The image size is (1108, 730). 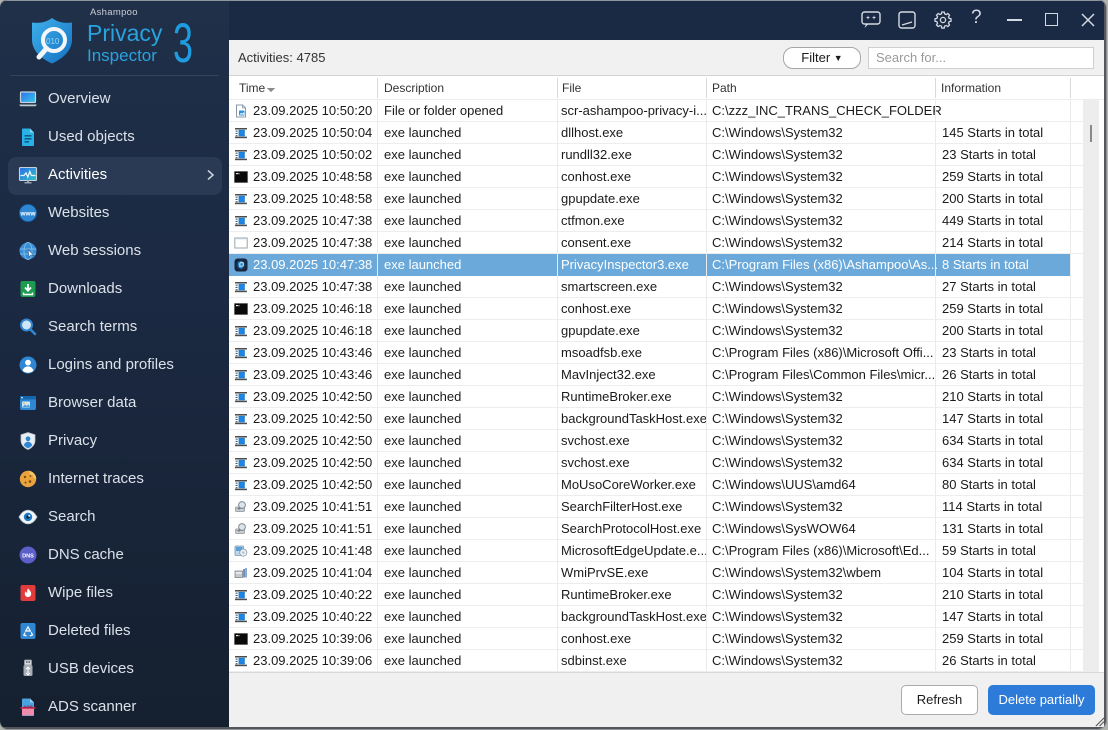 I want to click on svg-text: DNS, so click(x=28, y=556).